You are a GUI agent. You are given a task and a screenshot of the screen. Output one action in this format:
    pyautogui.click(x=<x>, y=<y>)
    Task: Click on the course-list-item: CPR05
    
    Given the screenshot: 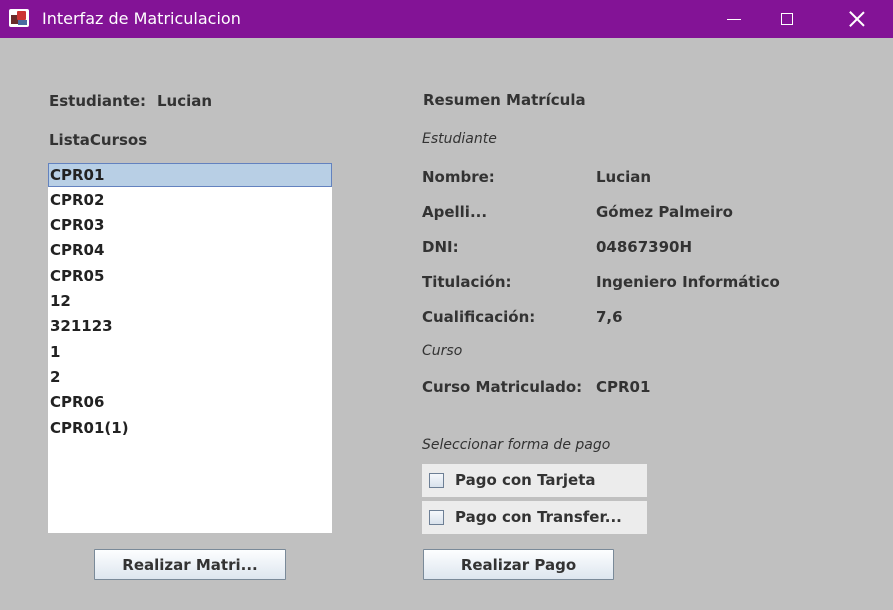 What is the action you would take?
    pyautogui.click(x=190, y=276)
    